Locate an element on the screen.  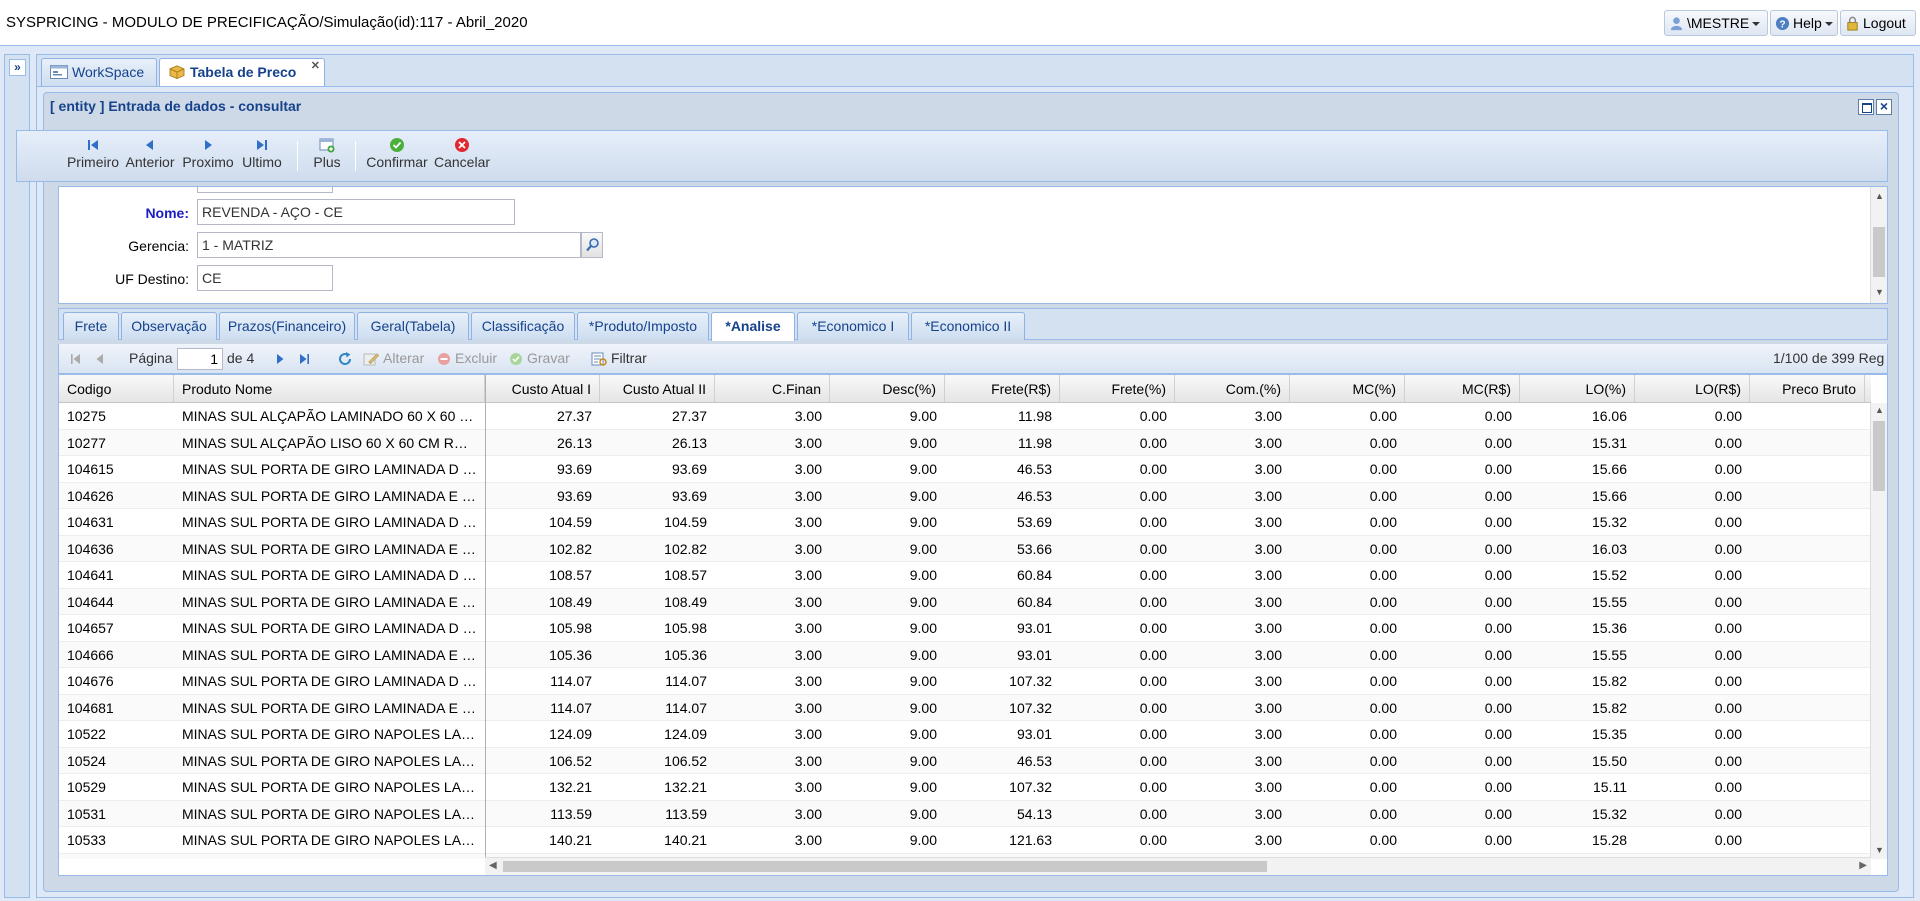
grid-horizontal-scrollbar: ◀ ▶ is located at coordinates (1178, 866).